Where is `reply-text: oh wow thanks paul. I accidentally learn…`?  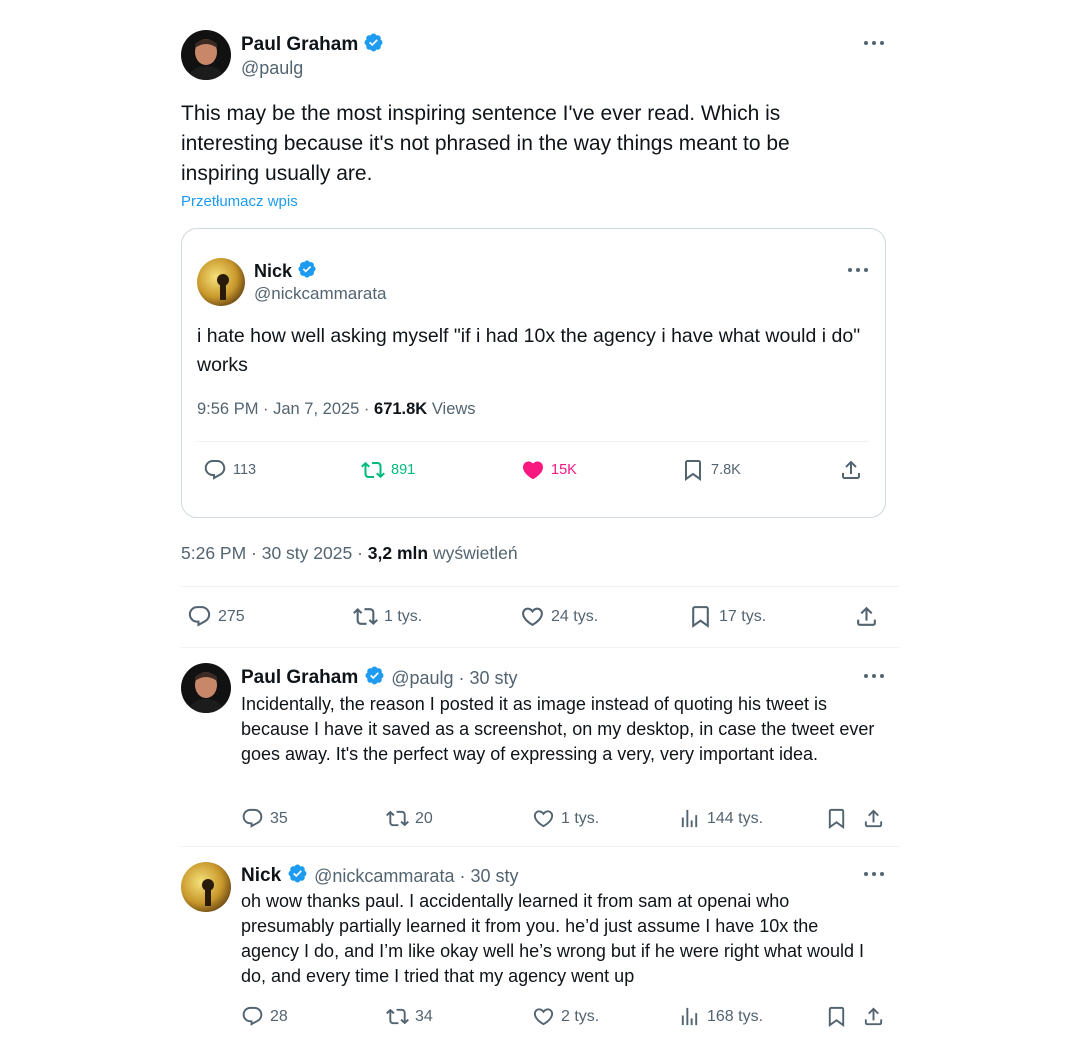 reply-text: oh wow thanks paul. I accidentally learn… is located at coordinates (552, 938).